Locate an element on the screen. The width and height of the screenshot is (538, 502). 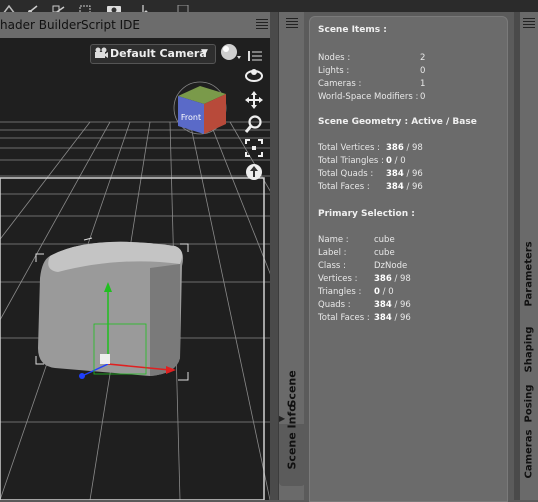
selection-main-value: 386 is located at coordinates (383, 279).